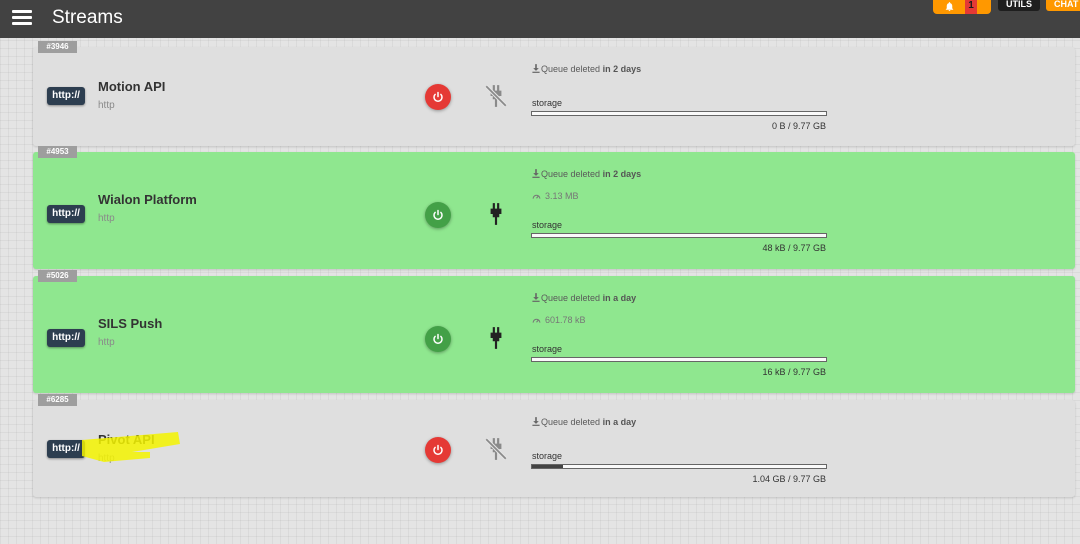 The image size is (1080, 544). What do you see at coordinates (130, 324) in the screenshot?
I see `stream-name: SILS Push` at bounding box center [130, 324].